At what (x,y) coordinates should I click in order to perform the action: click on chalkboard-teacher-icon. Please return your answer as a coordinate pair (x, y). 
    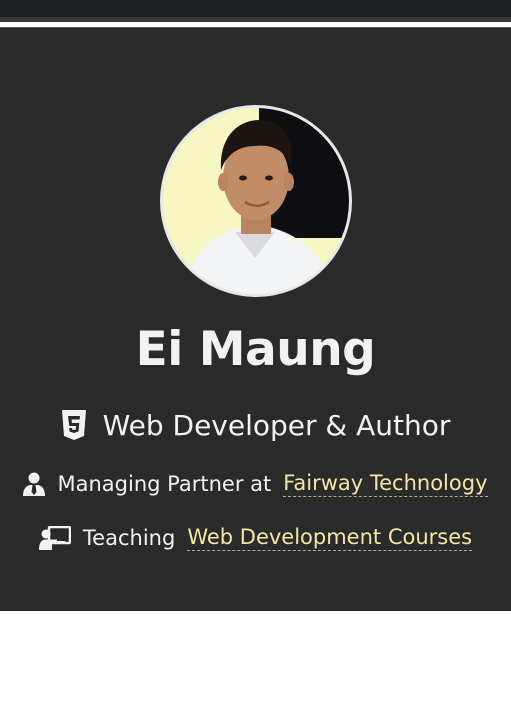
    Looking at the image, I should click on (54, 538).